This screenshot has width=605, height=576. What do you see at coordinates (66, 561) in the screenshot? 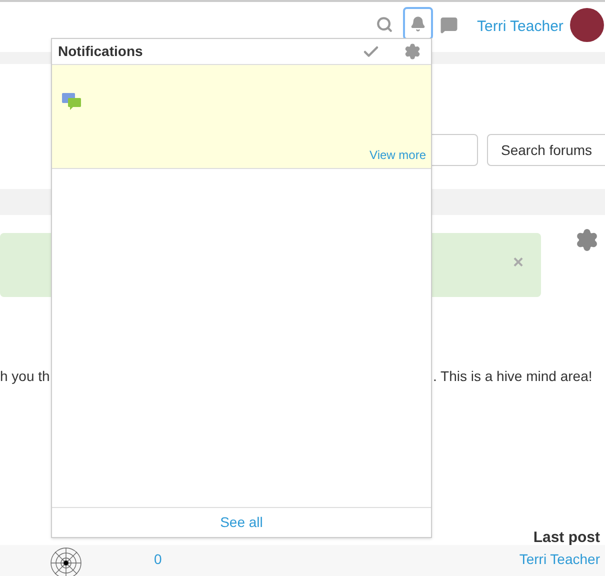
I see `spiderweb-icon` at bounding box center [66, 561].